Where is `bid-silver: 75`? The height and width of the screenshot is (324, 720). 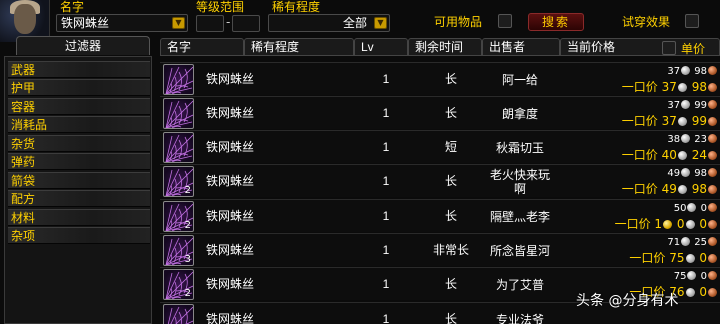
bid-silver: 75 is located at coordinates (680, 276).